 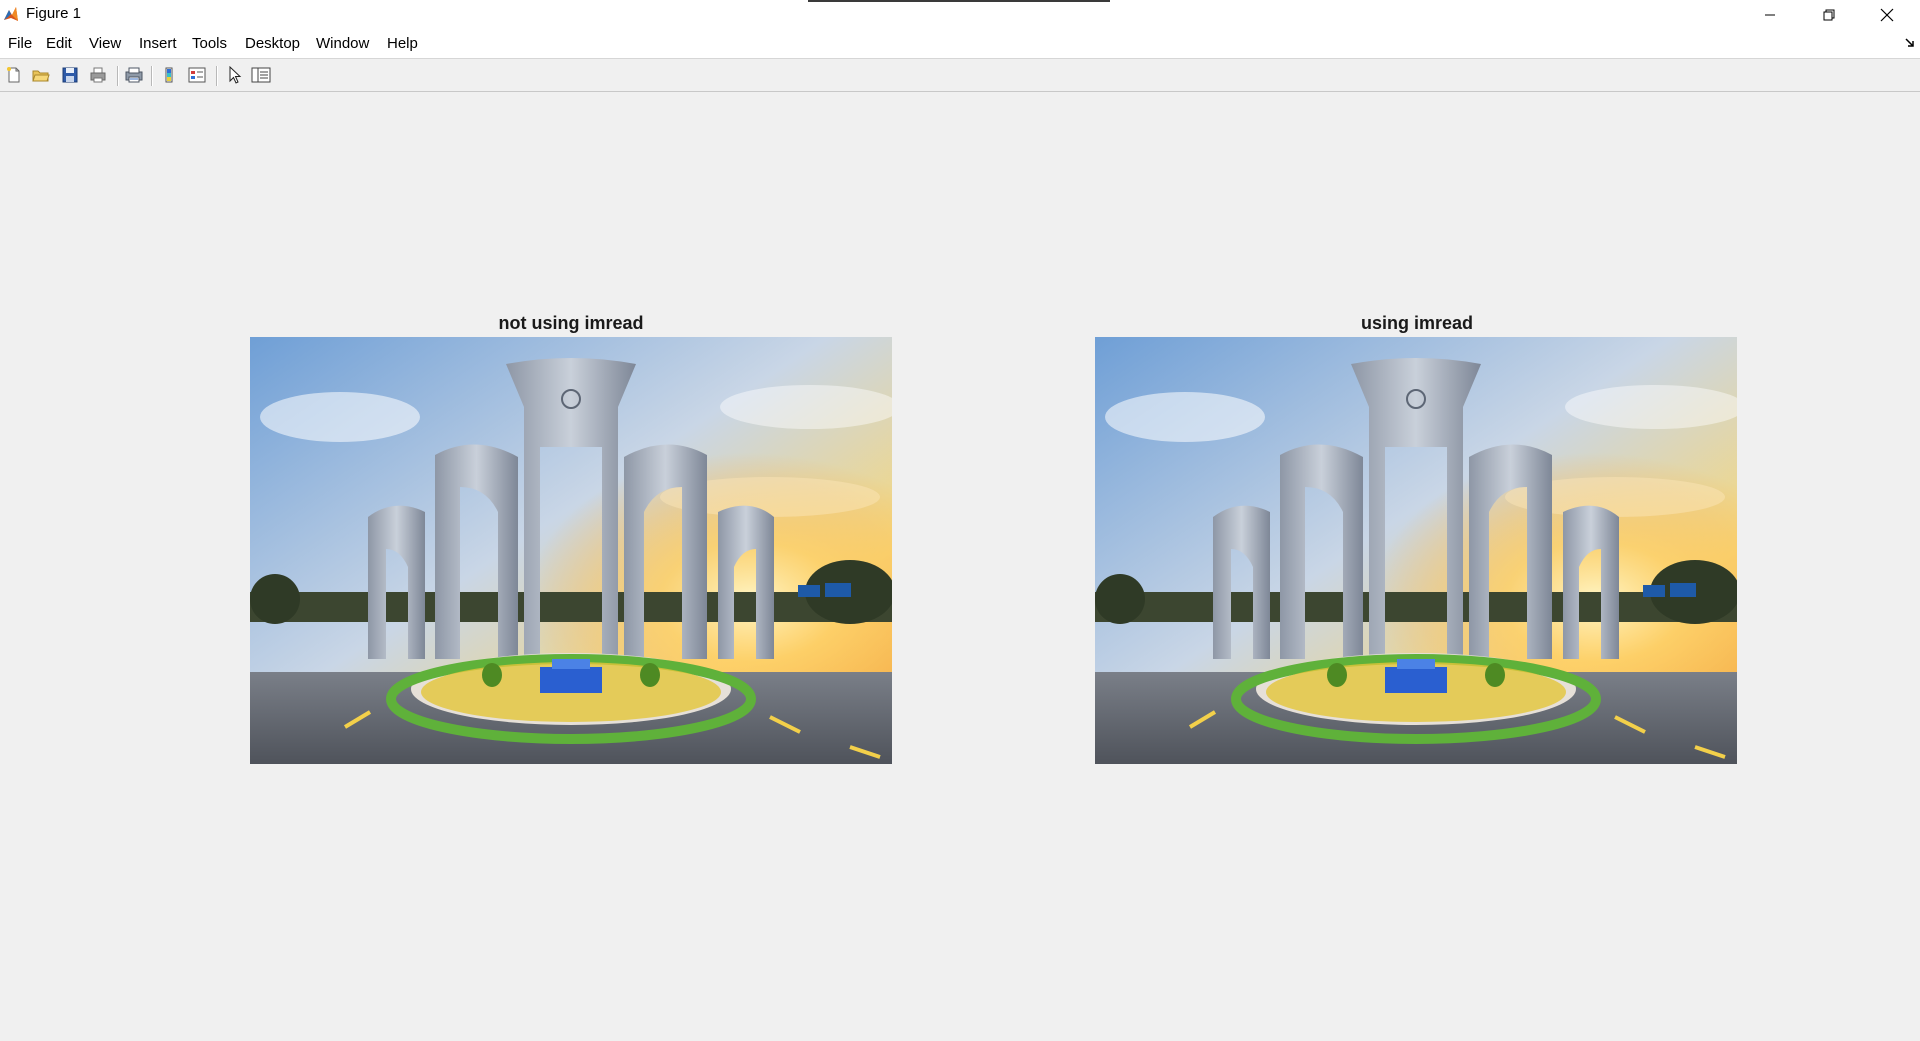 I want to click on open-folder-icon, so click(x=41, y=76).